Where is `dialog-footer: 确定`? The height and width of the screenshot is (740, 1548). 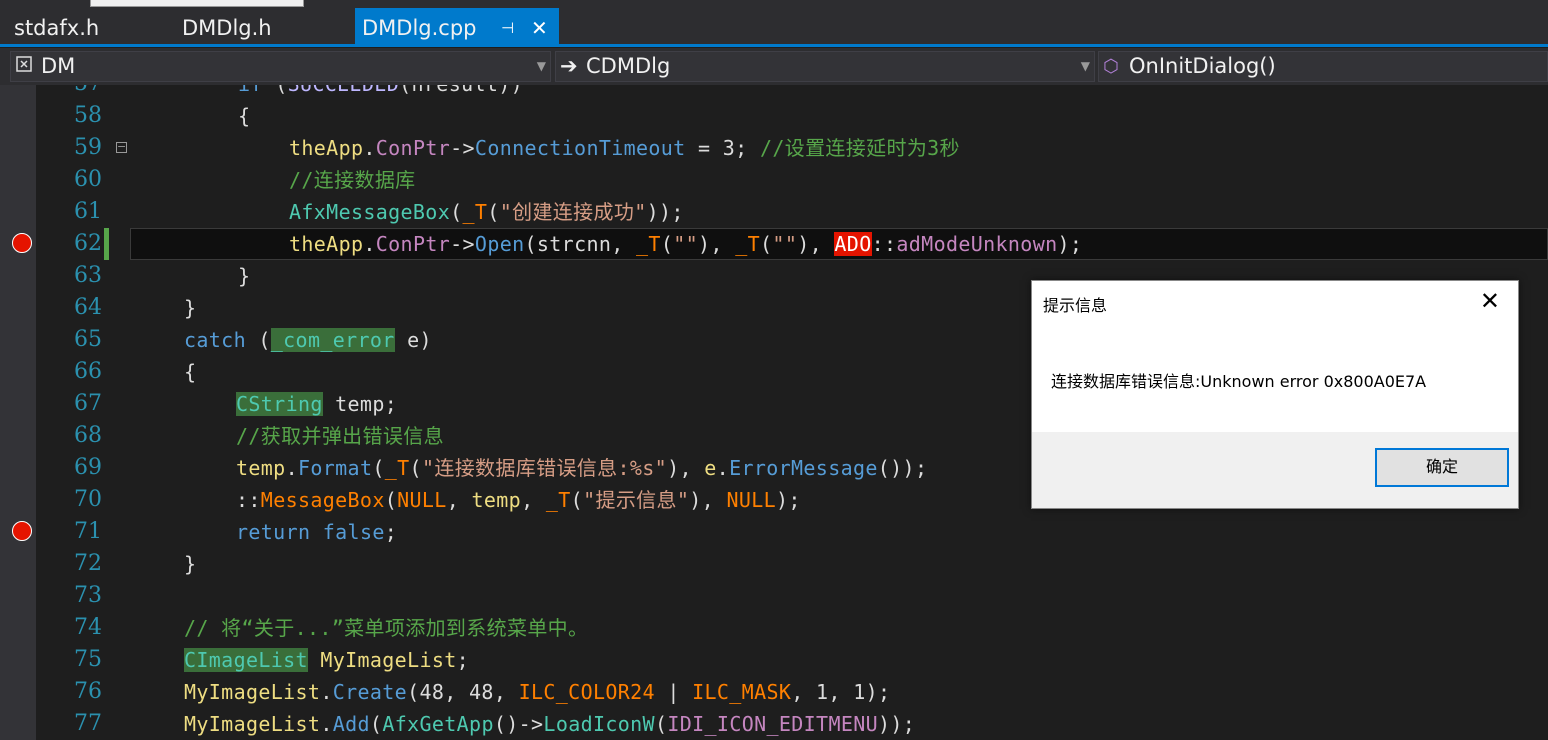 dialog-footer: 确定 is located at coordinates (1275, 470).